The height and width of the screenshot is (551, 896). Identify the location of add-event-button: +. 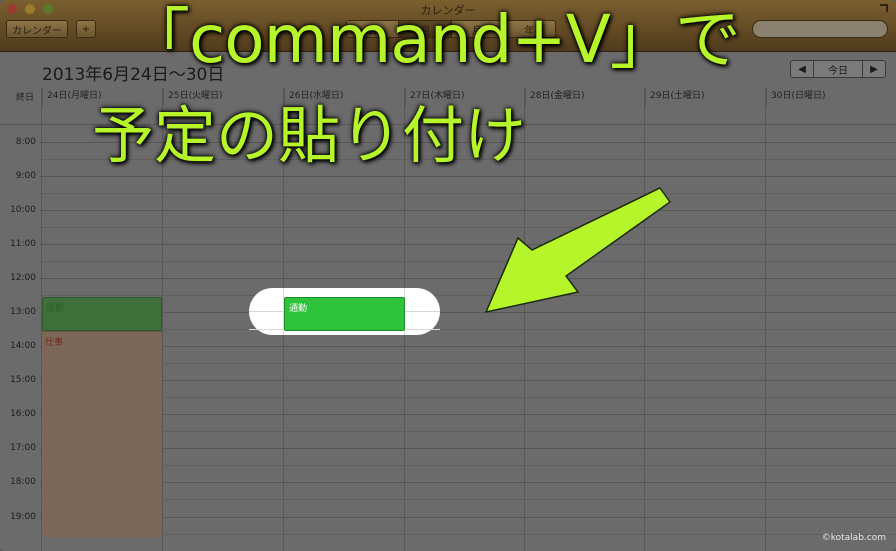
(86, 29).